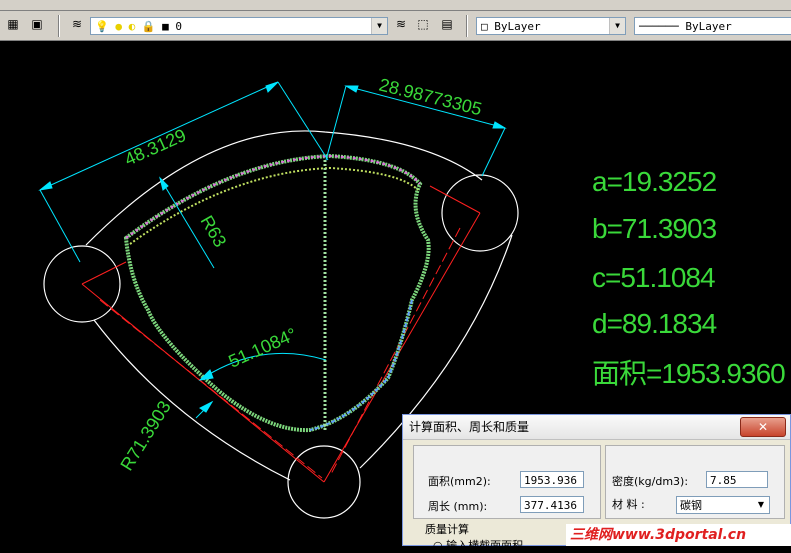 The image size is (791, 553). What do you see at coordinates (654, 277) in the screenshot?
I see `annotation-c: c=51.1084` at bounding box center [654, 277].